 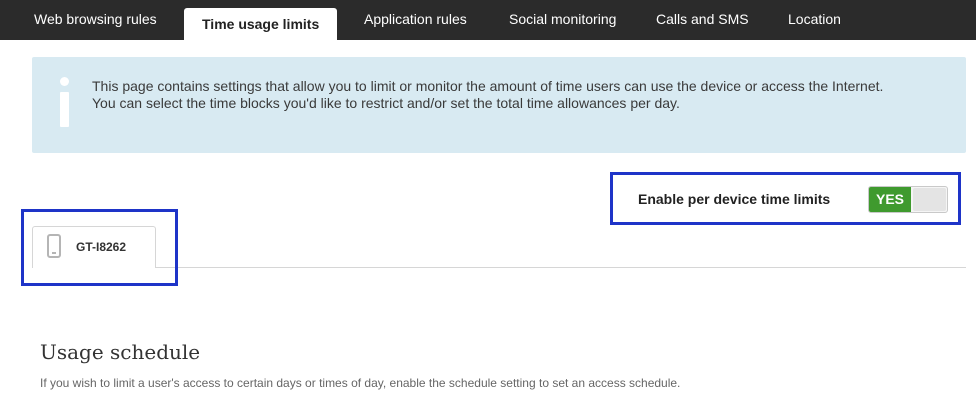 What do you see at coordinates (415, 19) in the screenshot?
I see `tab-application-rules: Application rules` at bounding box center [415, 19].